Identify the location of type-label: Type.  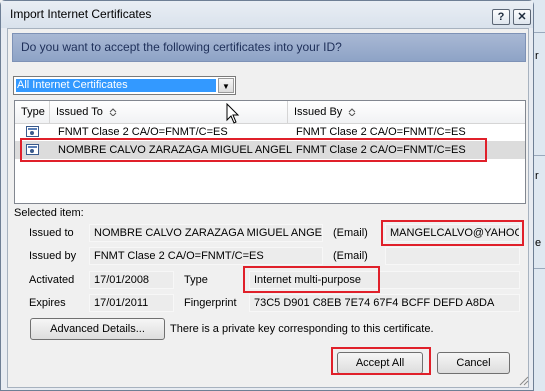
(196, 280).